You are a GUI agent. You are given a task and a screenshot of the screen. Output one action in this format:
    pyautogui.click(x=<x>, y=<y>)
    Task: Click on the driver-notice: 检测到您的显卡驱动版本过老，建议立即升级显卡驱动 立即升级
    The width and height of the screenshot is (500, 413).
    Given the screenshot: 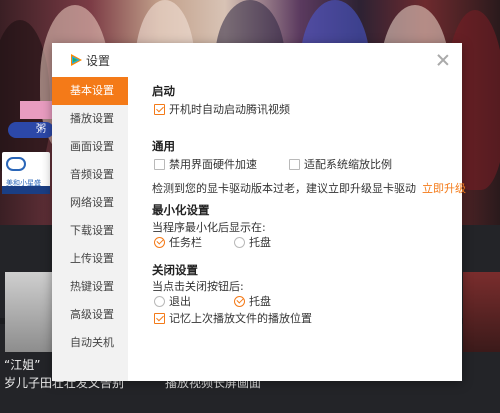 What is the action you would take?
    pyautogui.click(x=309, y=188)
    